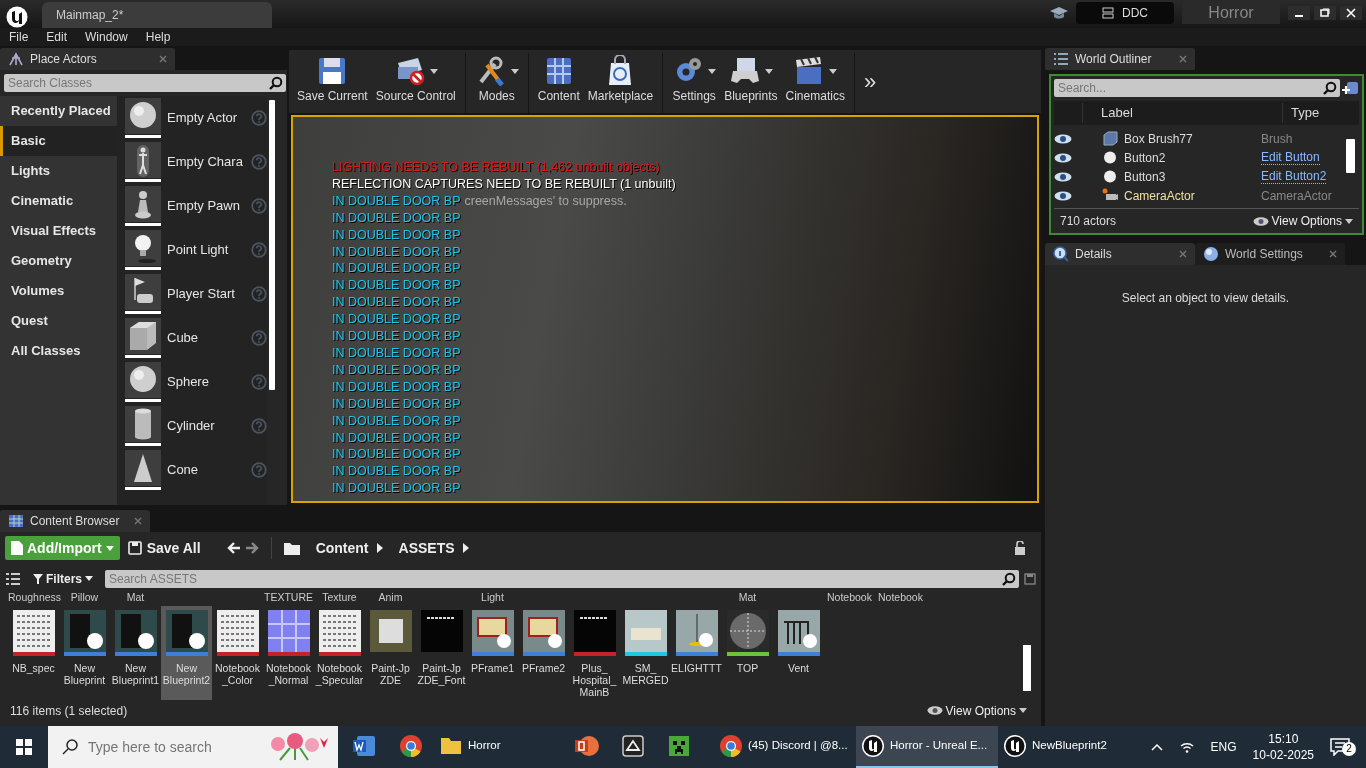 Image resolution: width=1366 pixels, height=768 pixels. I want to click on toolbar-button: Source Control, so click(415, 79).